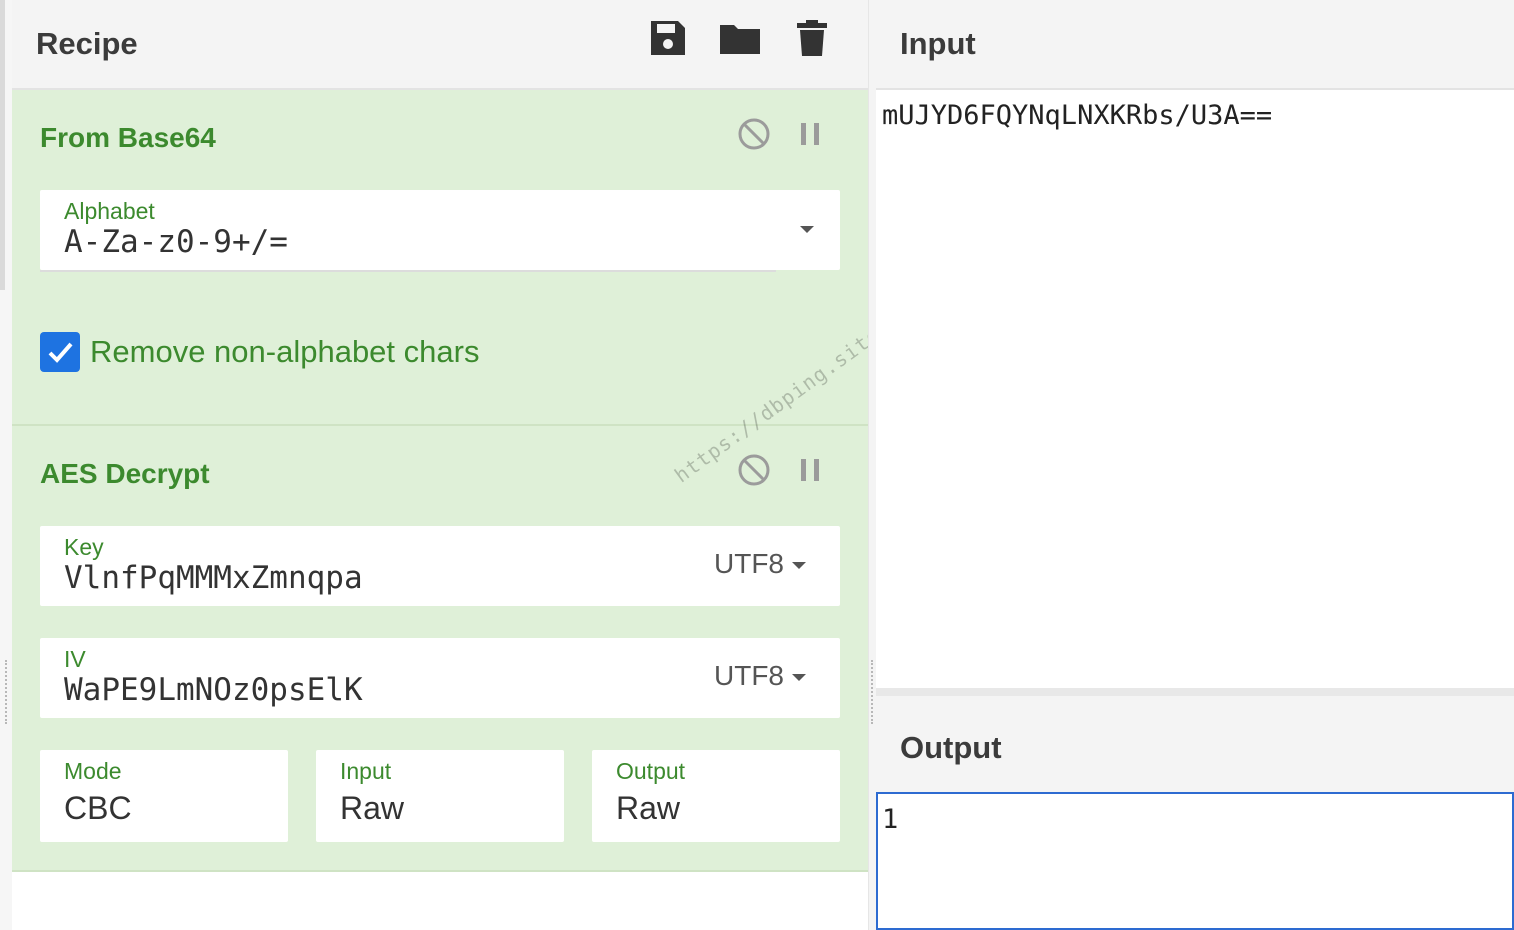 This screenshot has width=1514, height=930. I want to click on alphabet-value: A-Za-z0-9+/=, so click(176, 242).